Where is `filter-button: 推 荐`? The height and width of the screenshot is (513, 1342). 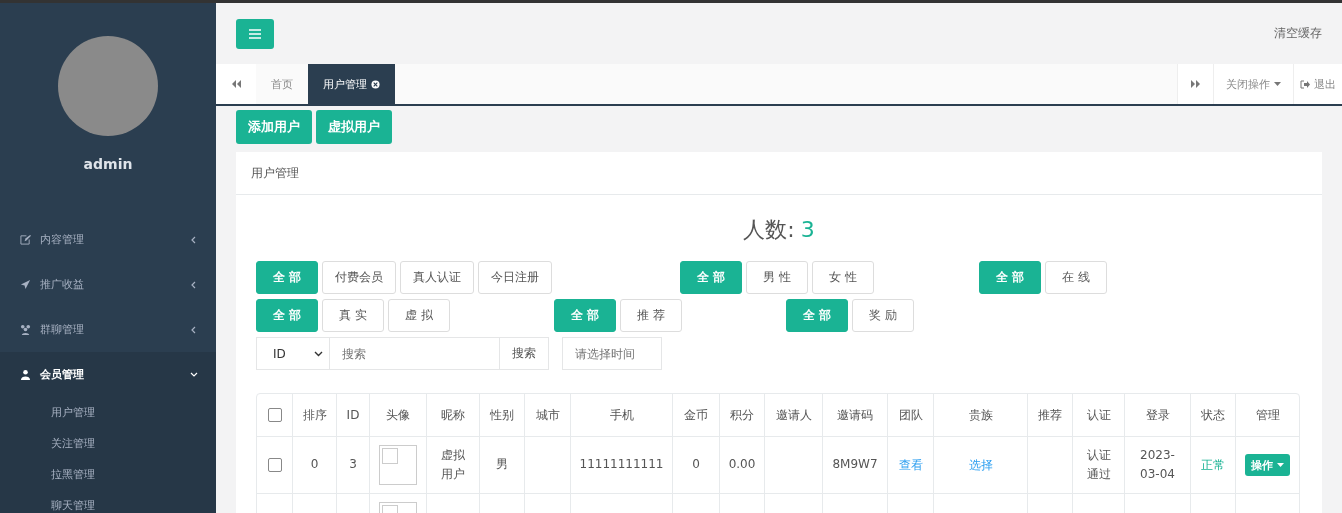
filter-button: 推 荐 is located at coordinates (651, 315).